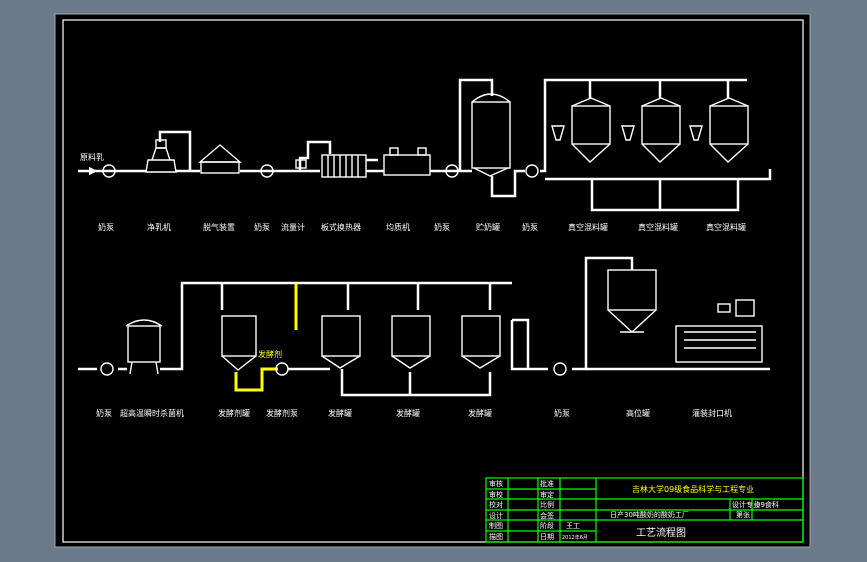  I want to click on tb-left-2: 校对, so click(496, 504).